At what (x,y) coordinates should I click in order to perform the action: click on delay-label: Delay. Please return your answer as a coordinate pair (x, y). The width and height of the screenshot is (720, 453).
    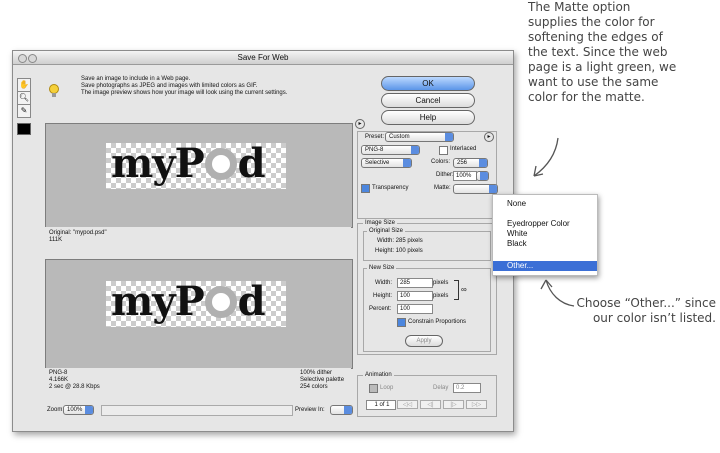
    Looking at the image, I should click on (441, 388).